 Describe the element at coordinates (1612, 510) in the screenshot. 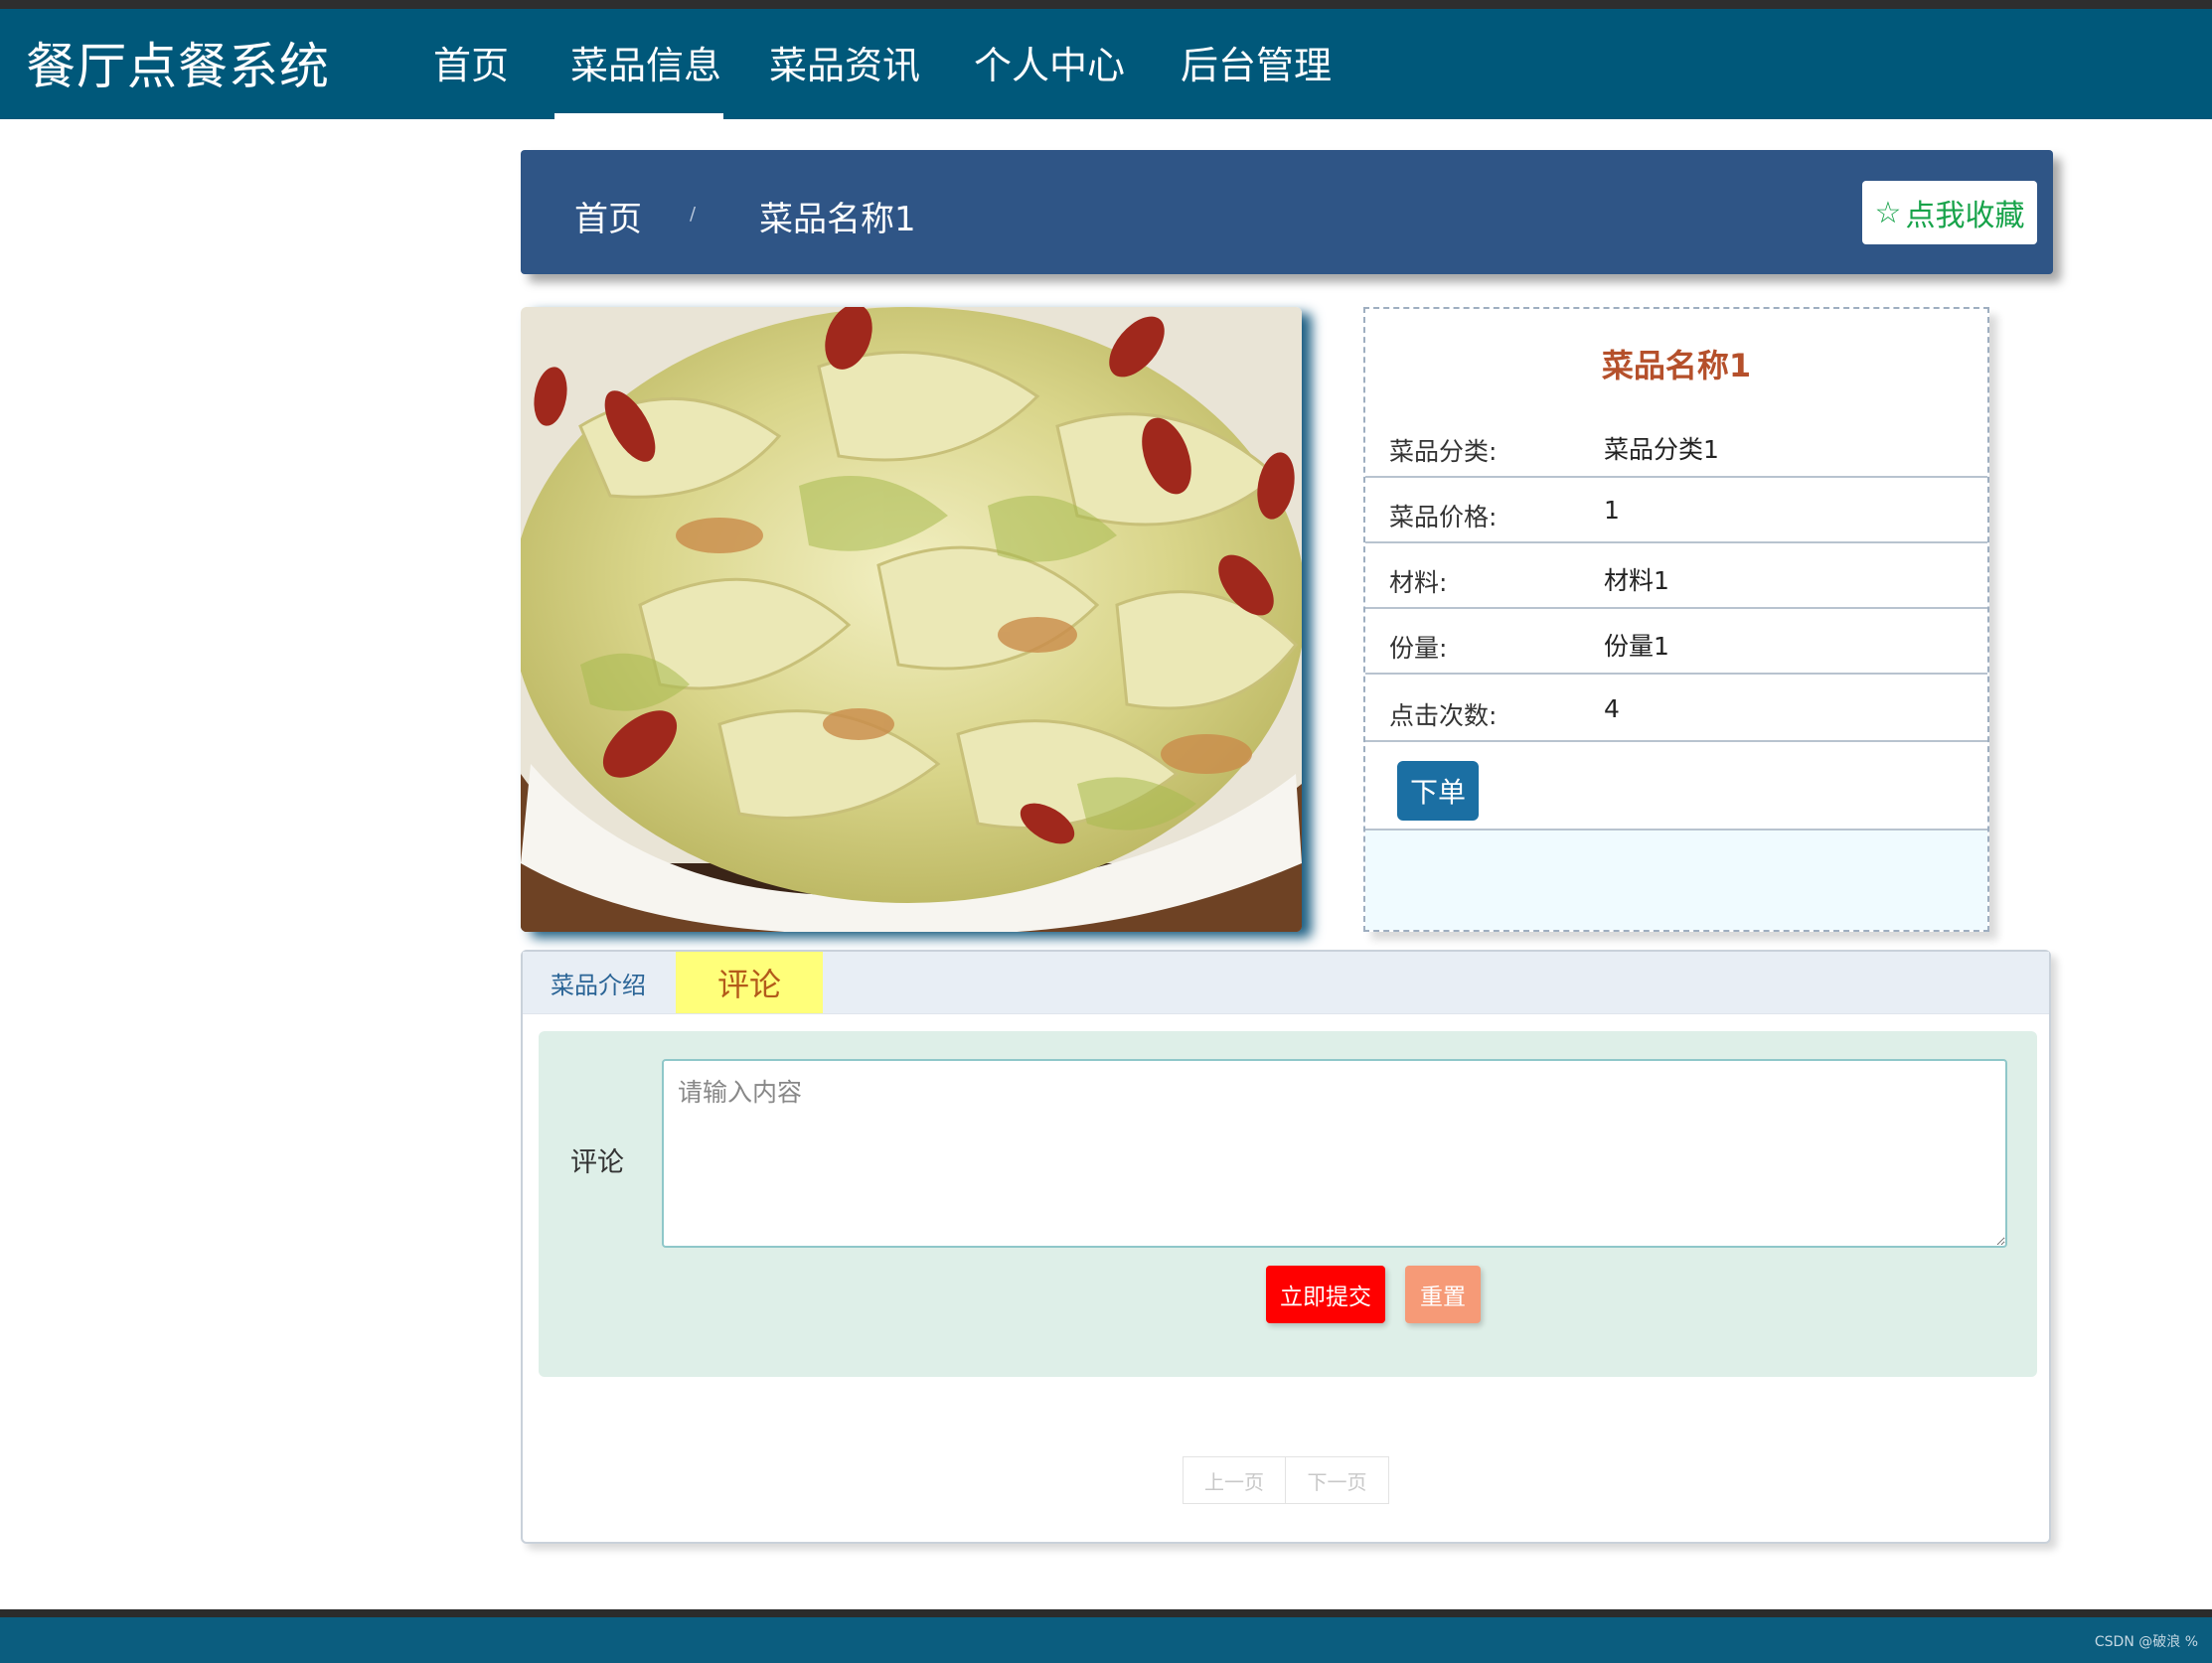

I see `info-value: 1` at that location.